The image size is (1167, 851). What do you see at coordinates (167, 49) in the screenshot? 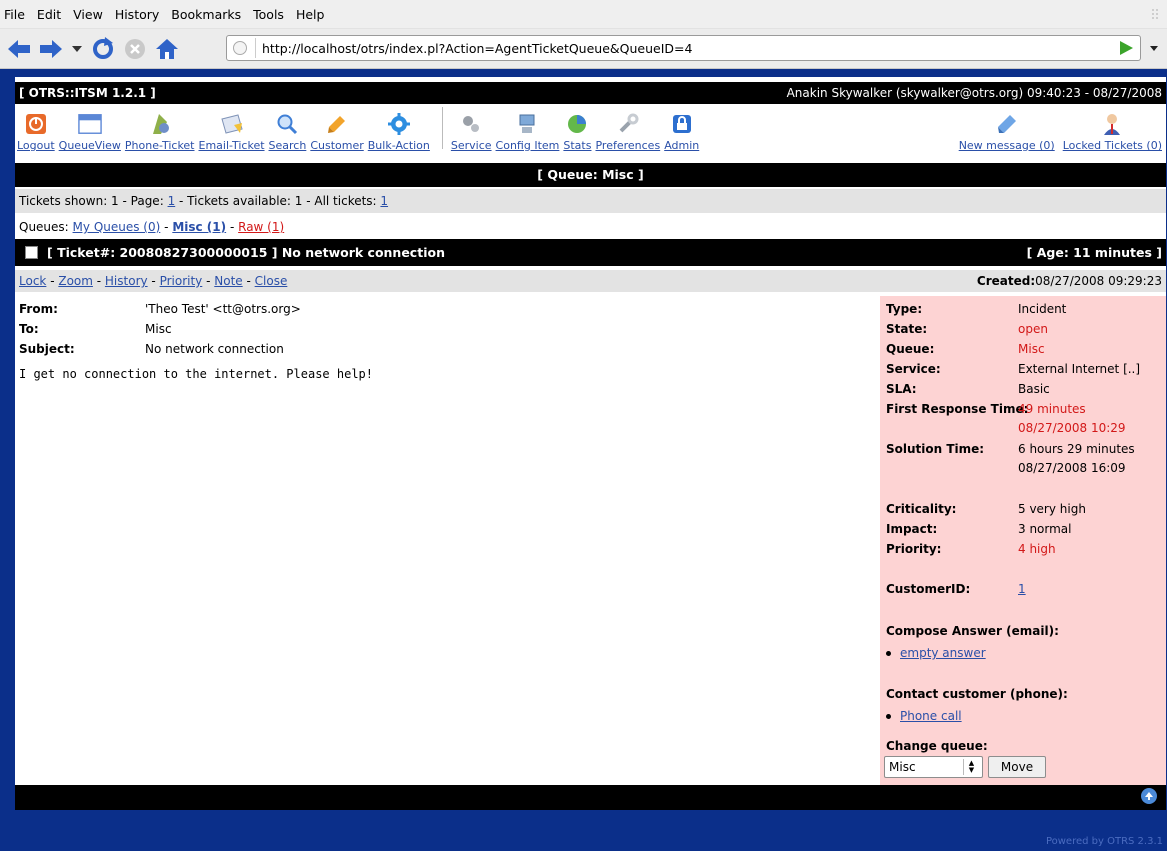
I see `home-button` at bounding box center [167, 49].